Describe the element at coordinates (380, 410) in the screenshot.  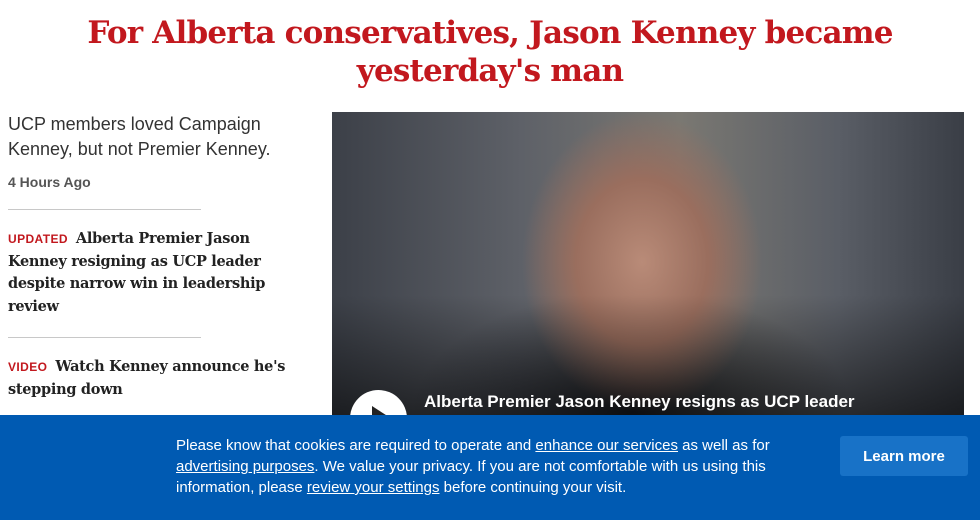
I see `play-icon` at that location.